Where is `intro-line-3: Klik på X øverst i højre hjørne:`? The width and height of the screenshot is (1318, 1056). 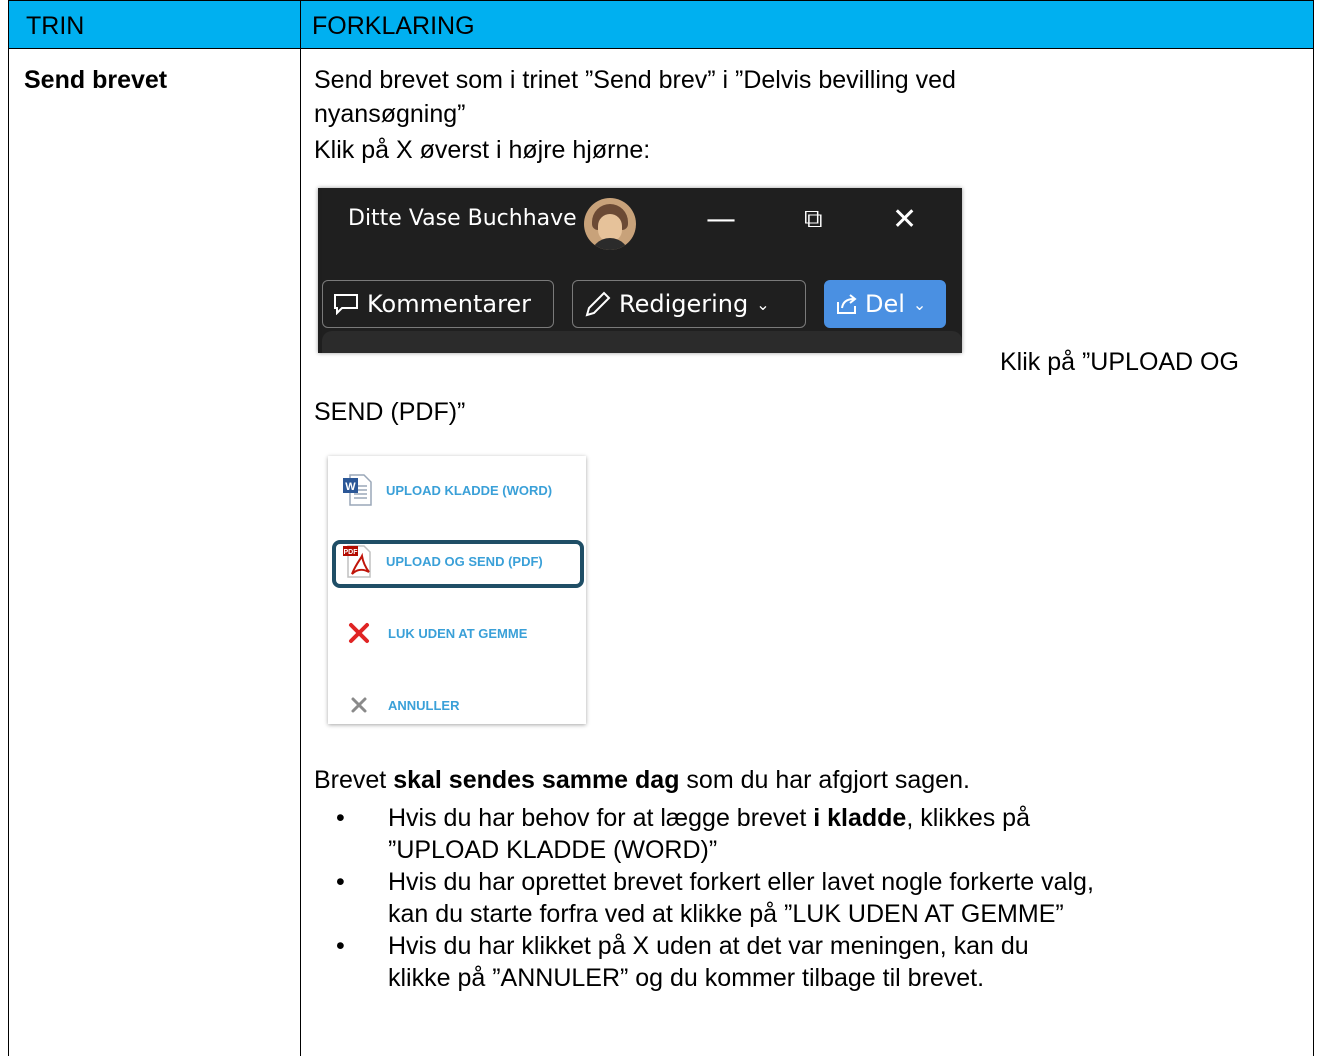
intro-line-3: Klik på X øverst i højre hjørne: is located at coordinates (482, 150).